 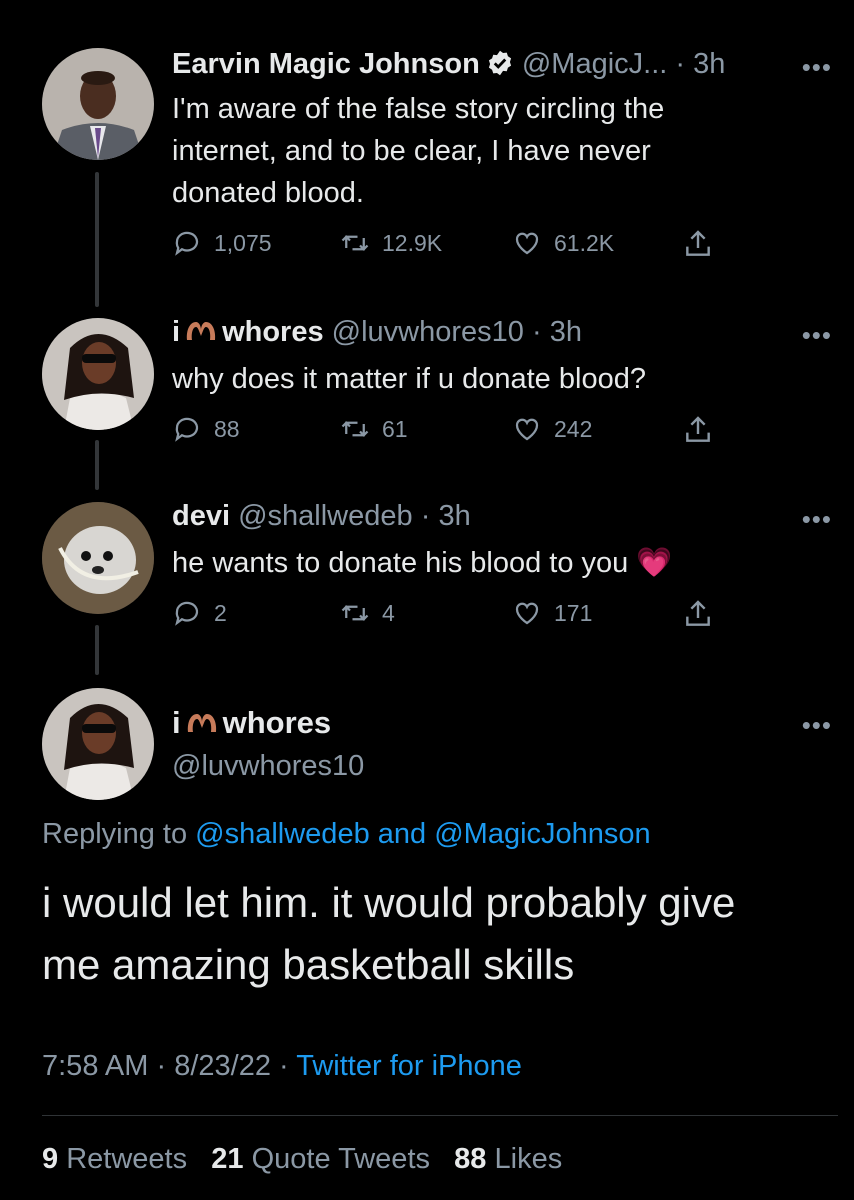 I want to click on retweets-count: 9, so click(x=50, y=1159).